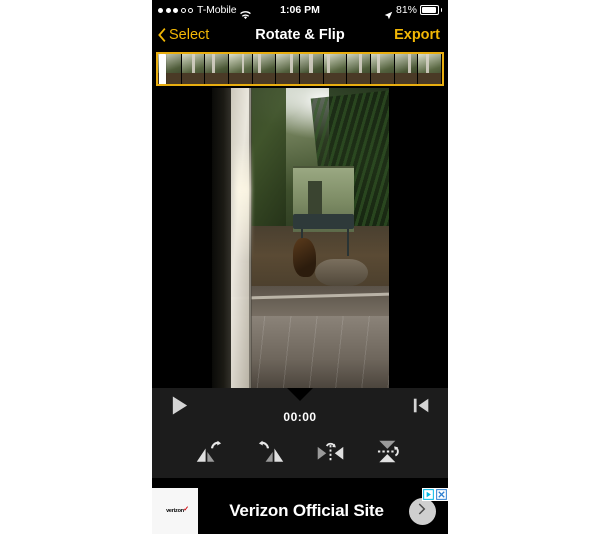 The width and height of the screenshot is (600, 534). What do you see at coordinates (186, 509) in the screenshot?
I see `verizon-check-icon: ✓` at bounding box center [186, 509].